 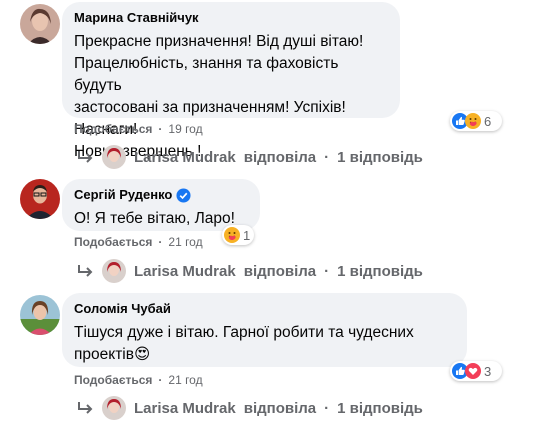 What do you see at coordinates (161, 205) in the screenshot?
I see `comment-bubble: Сергій Руденко О! Я тебе вітаю, Ларо!` at bounding box center [161, 205].